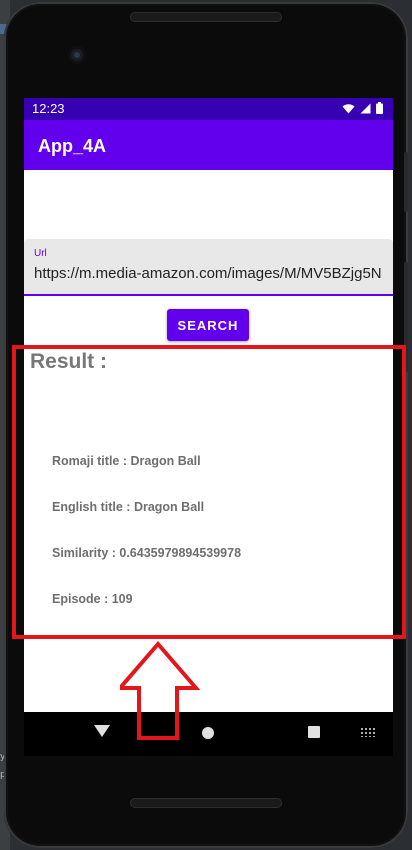  Describe the element at coordinates (406, 182) in the screenshot. I see `power-button` at that location.